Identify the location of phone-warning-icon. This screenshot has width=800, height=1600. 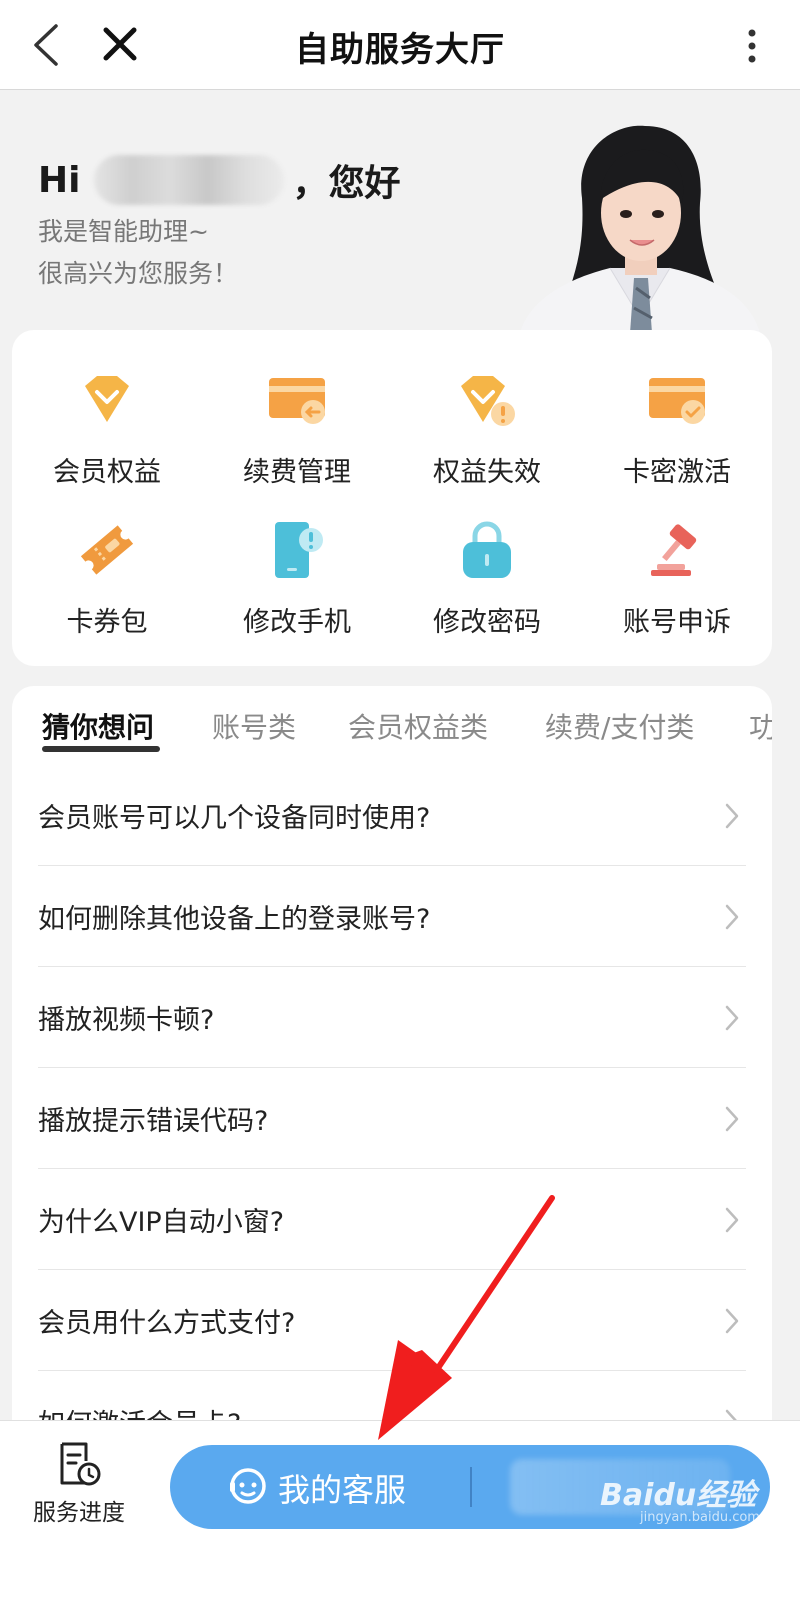
(299, 550).